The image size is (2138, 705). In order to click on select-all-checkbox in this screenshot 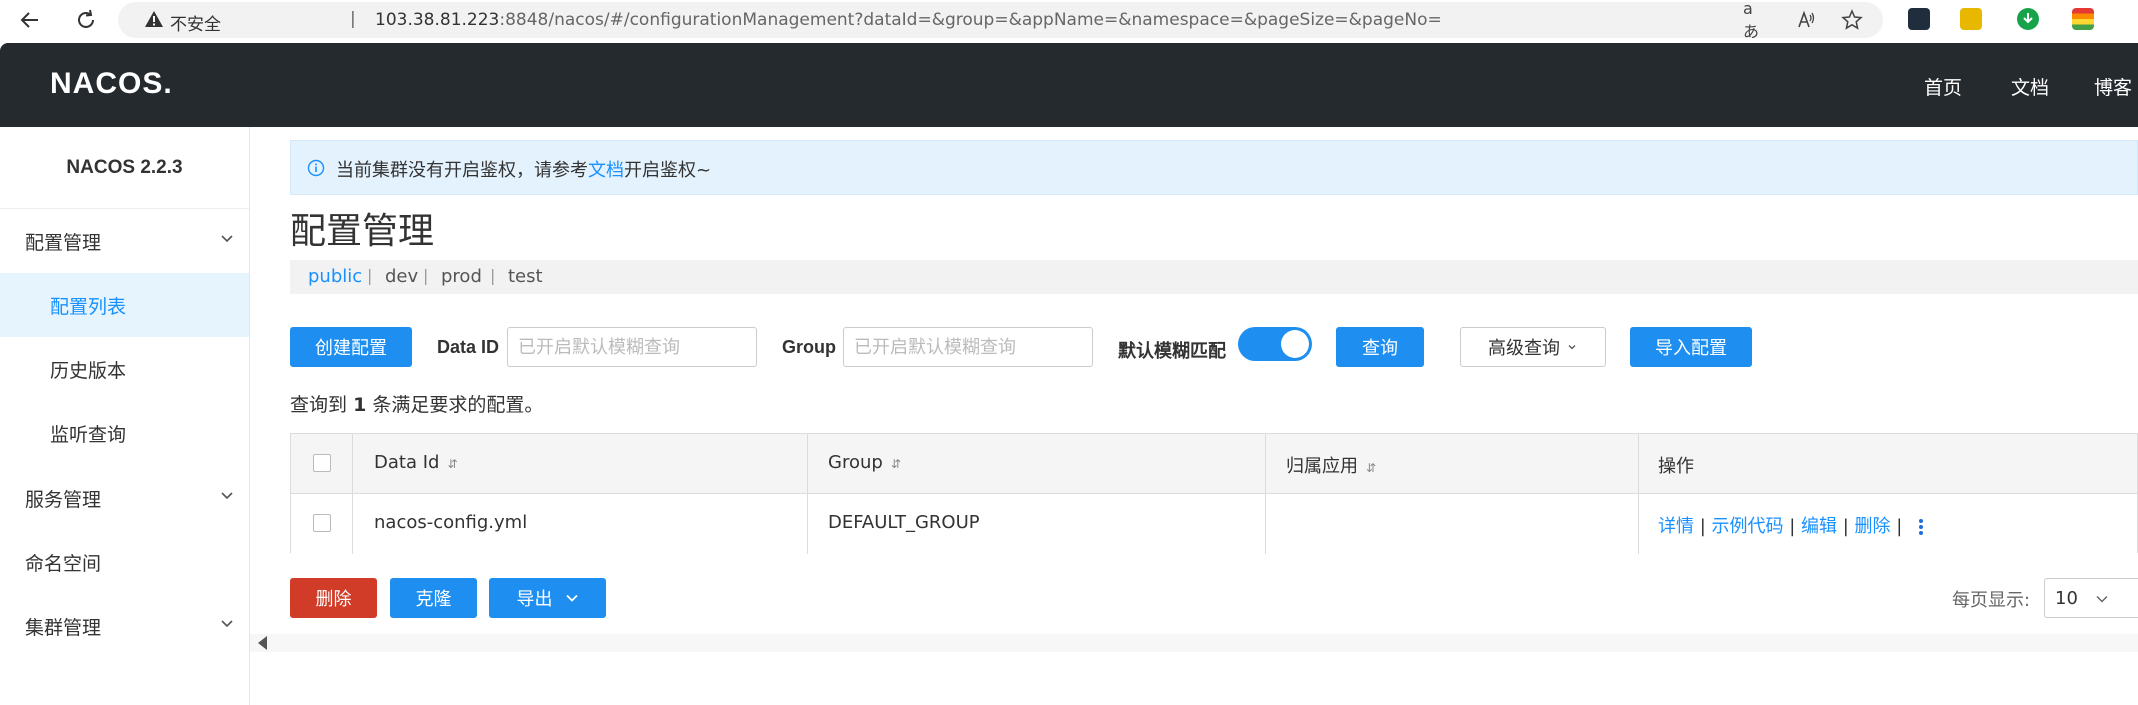, I will do `click(322, 463)`.